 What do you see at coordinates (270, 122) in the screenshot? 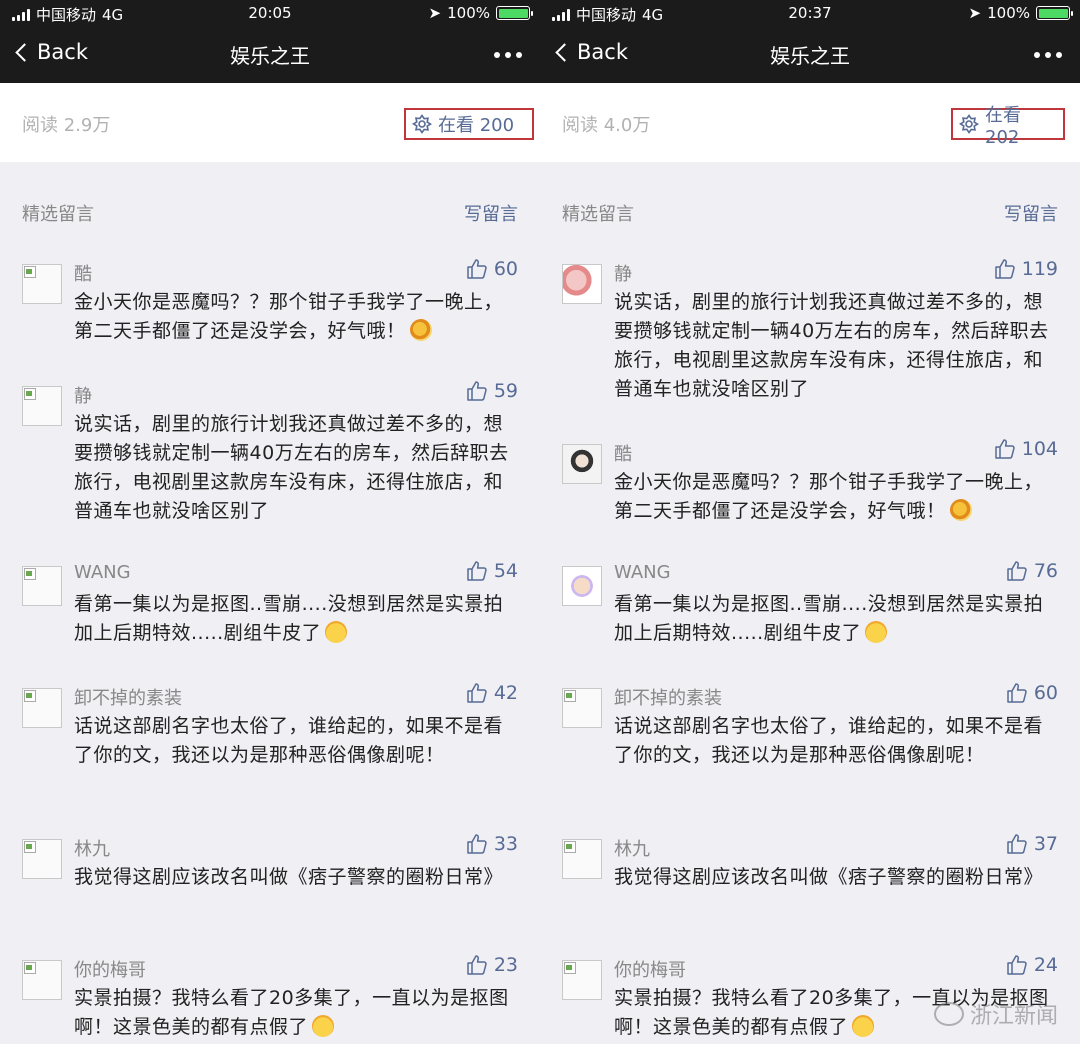
I see `article-stats-bar: 阅读 2.9万 在看 200` at bounding box center [270, 122].